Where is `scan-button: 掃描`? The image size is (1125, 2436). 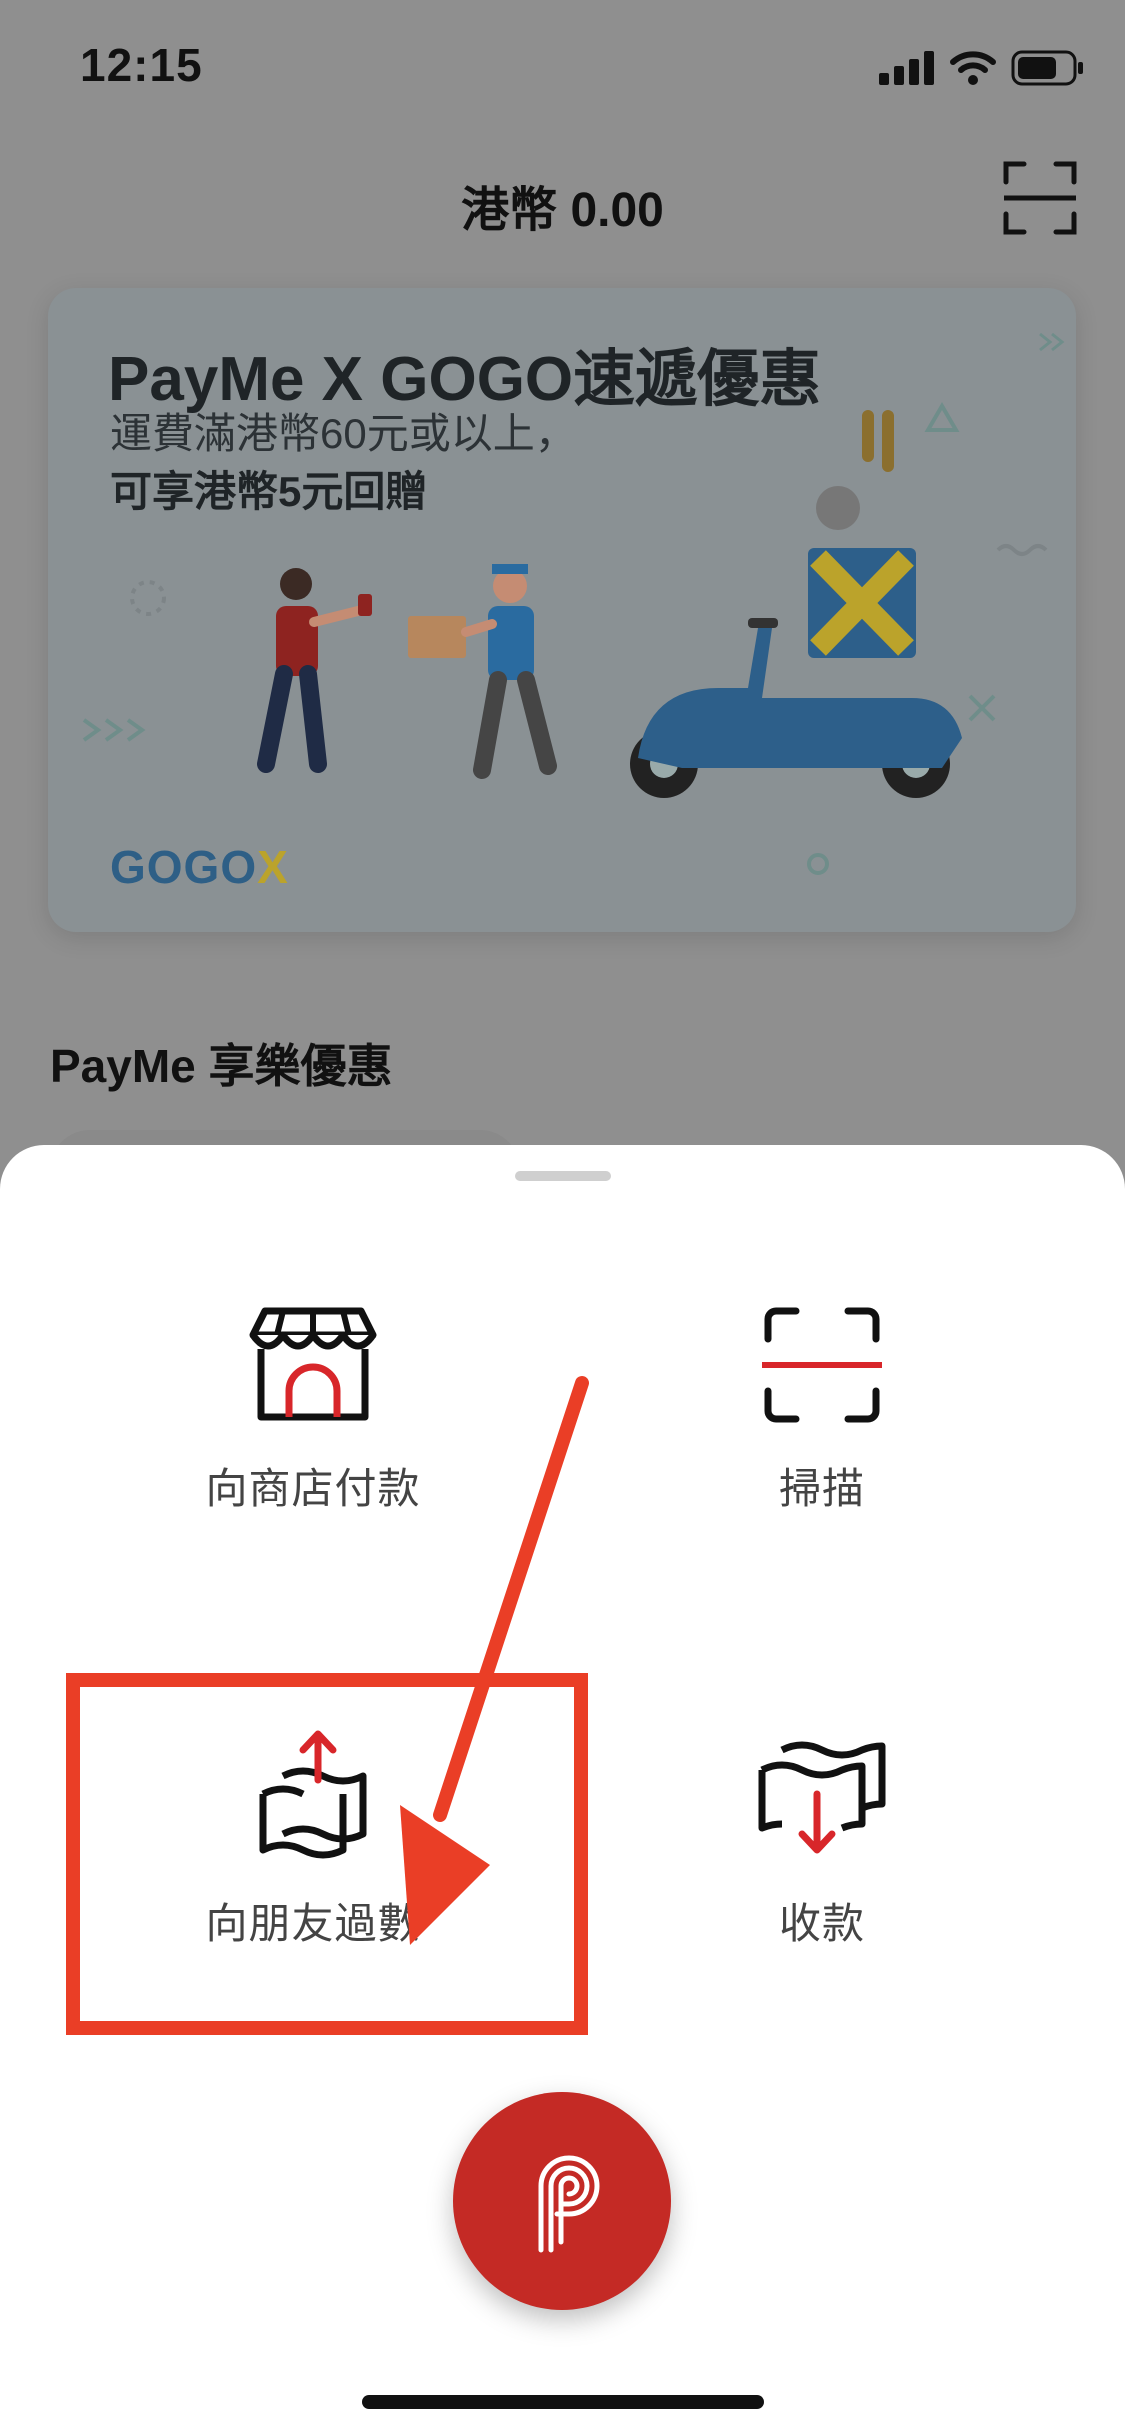 scan-button: 掃描 is located at coordinates (822, 1410).